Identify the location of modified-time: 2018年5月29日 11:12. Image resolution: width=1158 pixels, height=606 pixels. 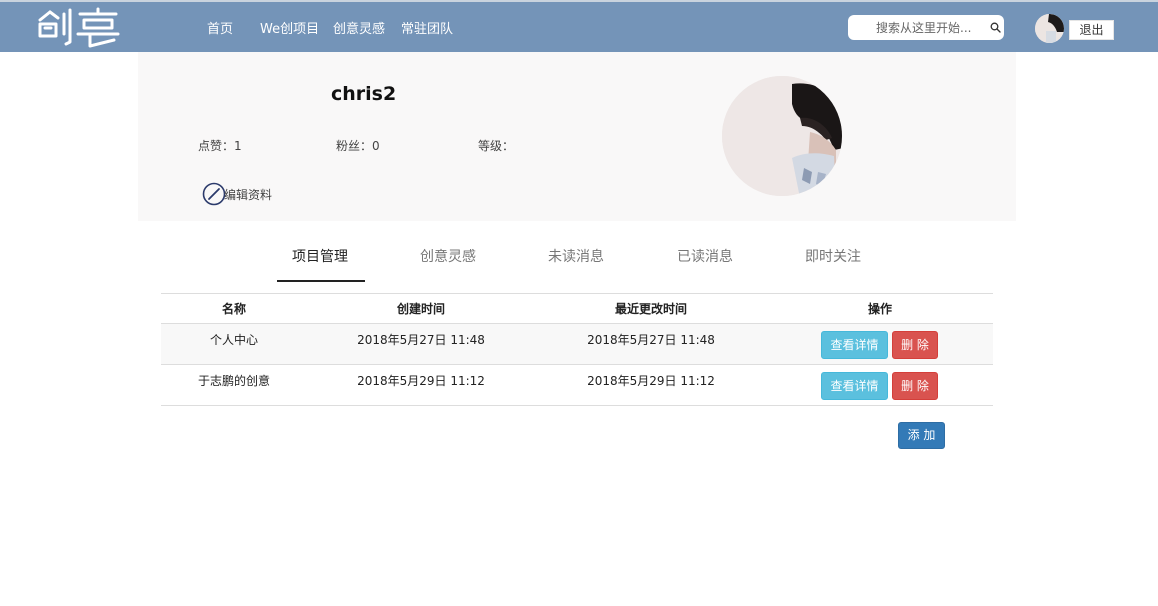
(651, 381).